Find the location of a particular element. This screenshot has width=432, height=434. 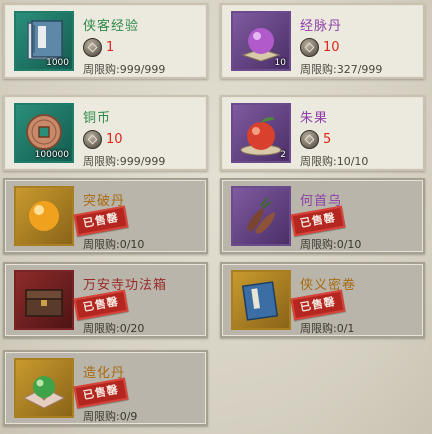

shop-item-heshouwu: 何首乌 已售罄 周限购:0/10 is located at coordinates (322, 216).